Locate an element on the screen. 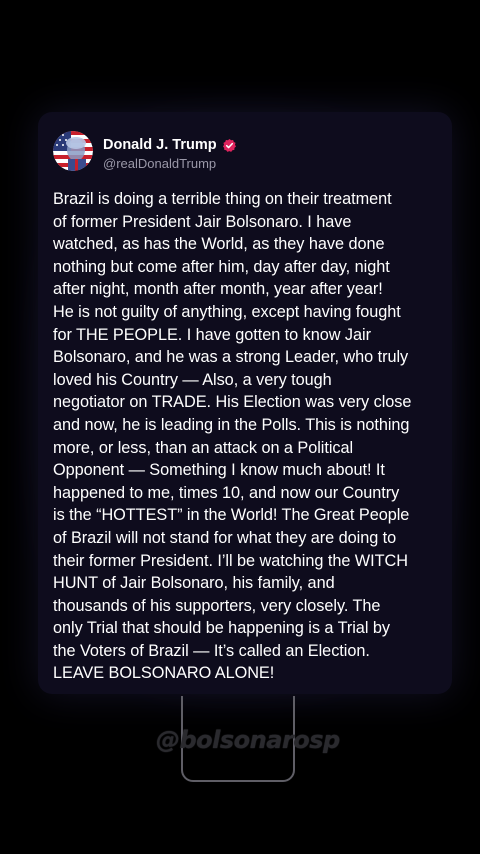 This screenshot has height=854, width=480. author-handle: @realDonaldTrump is located at coordinates (159, 163).